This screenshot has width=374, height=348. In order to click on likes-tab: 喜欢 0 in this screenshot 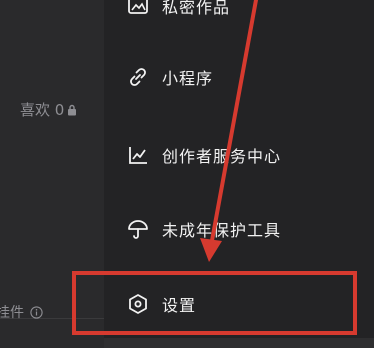, I will do `click(48, 109)`.